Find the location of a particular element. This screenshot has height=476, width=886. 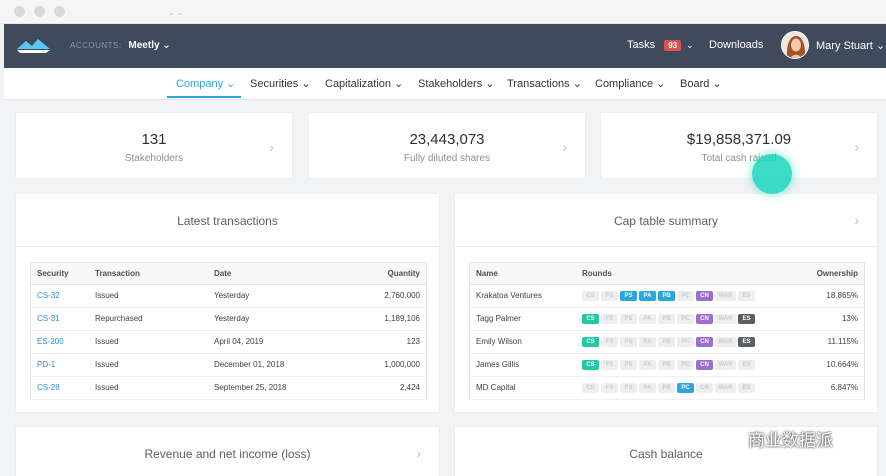

security-link: ES-200 is located at coordinates (60, 342).